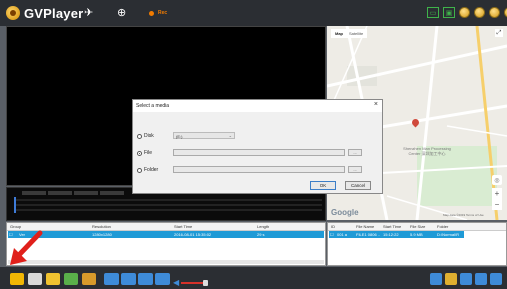  I want to click on zoom-out-button: −, so click(497, 204).